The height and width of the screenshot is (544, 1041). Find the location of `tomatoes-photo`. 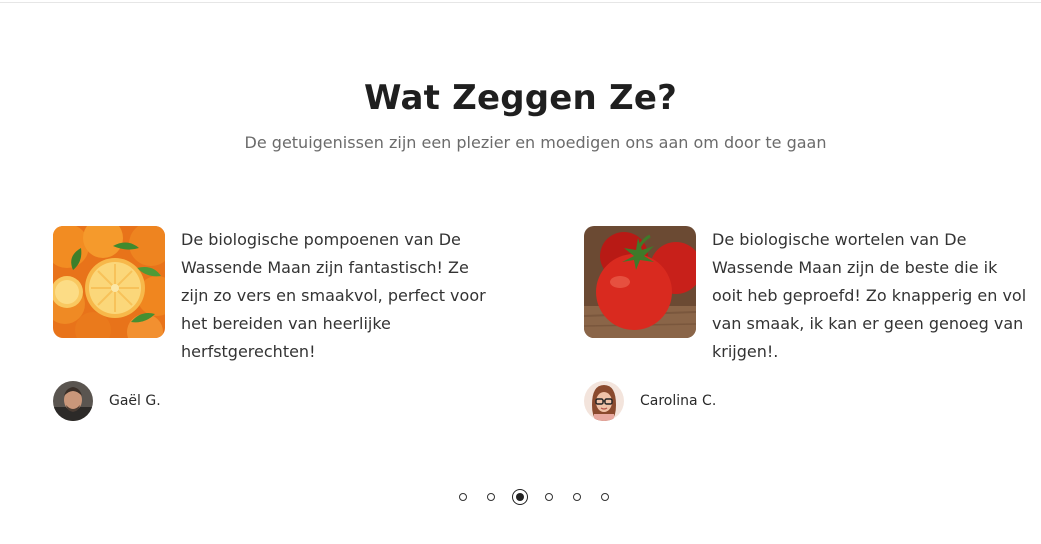

tomatoes-photo is located at coordinates (640, 282).